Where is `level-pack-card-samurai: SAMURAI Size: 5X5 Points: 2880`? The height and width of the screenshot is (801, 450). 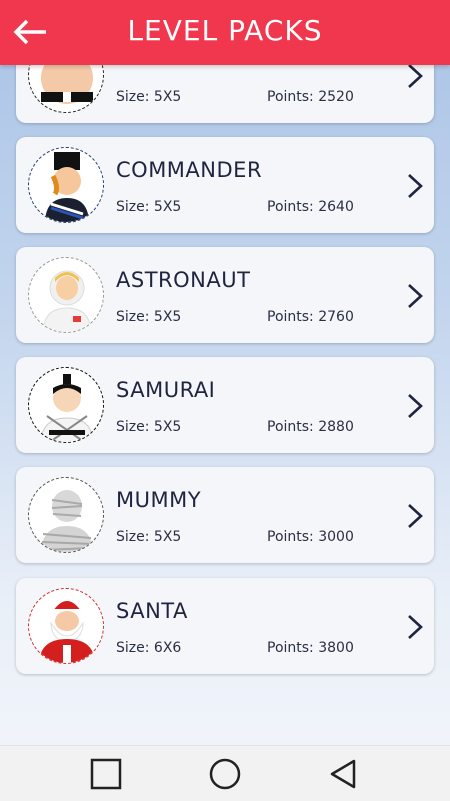 level-pack-card-samurai: SAMURAI Size: 5X5 Points: 2880 is located at coordinates (225, 405).